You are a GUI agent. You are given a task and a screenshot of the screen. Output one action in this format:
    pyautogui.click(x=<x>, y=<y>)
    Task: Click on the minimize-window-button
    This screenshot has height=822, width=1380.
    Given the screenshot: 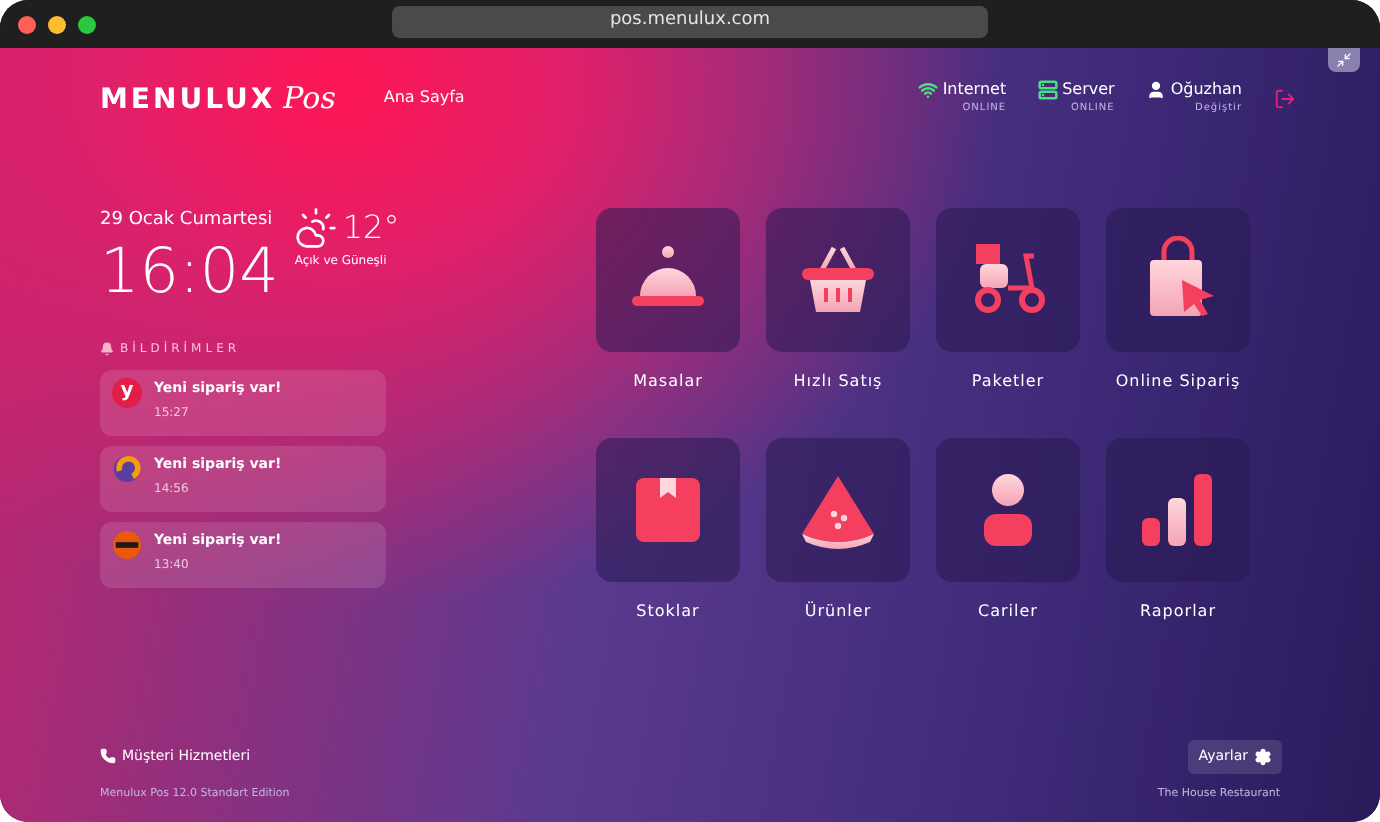 What is the action you would take?
    pyautogui.click(x=57, y=24)
    